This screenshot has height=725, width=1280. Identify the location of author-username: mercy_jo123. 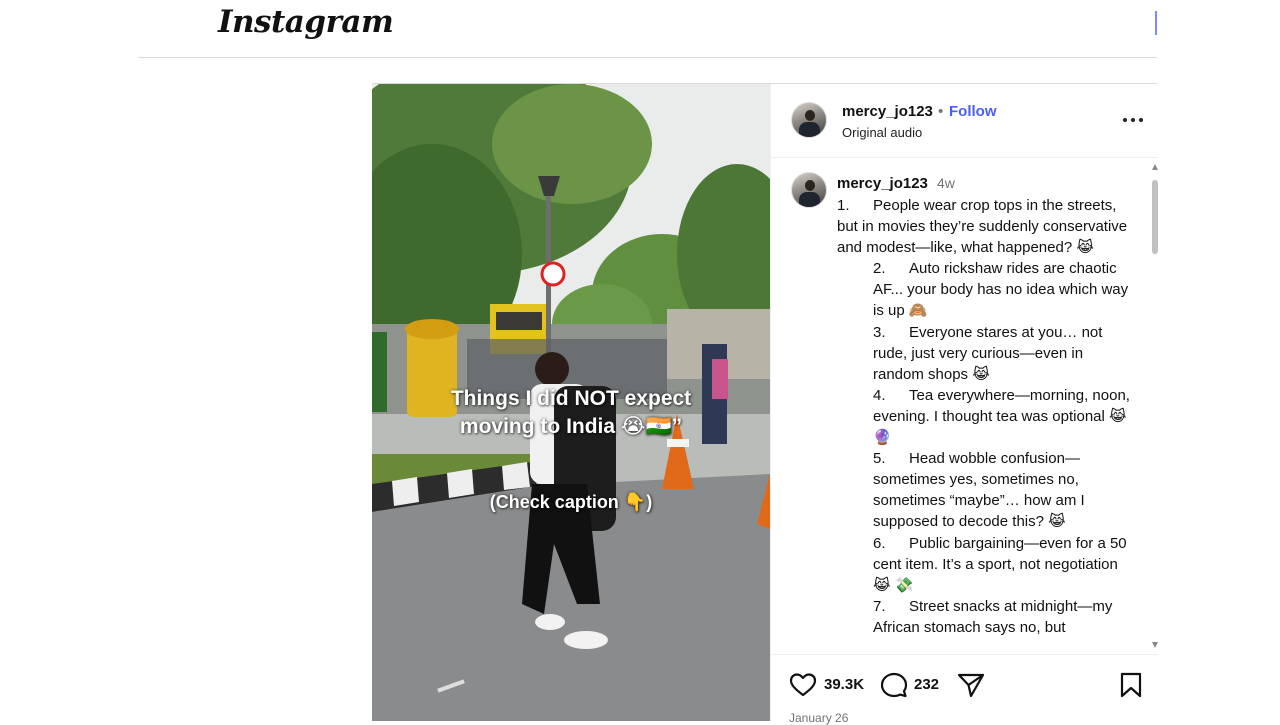
(887, 111).